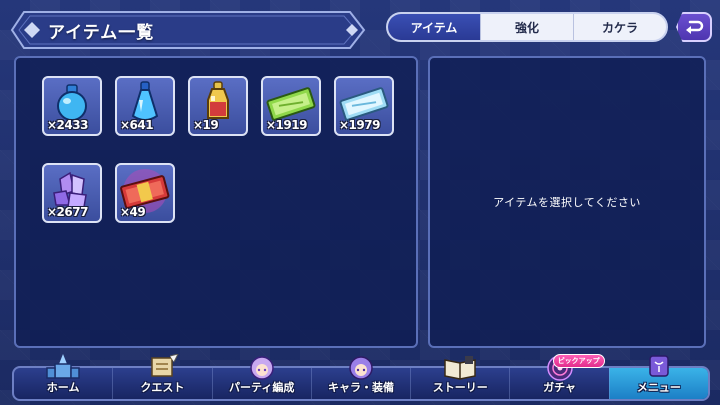 The image size is (720, 405). What do you see at coordinates (165, 365) in the screenshot?
I see `scroll-icon` at bounding box center [165, 365].